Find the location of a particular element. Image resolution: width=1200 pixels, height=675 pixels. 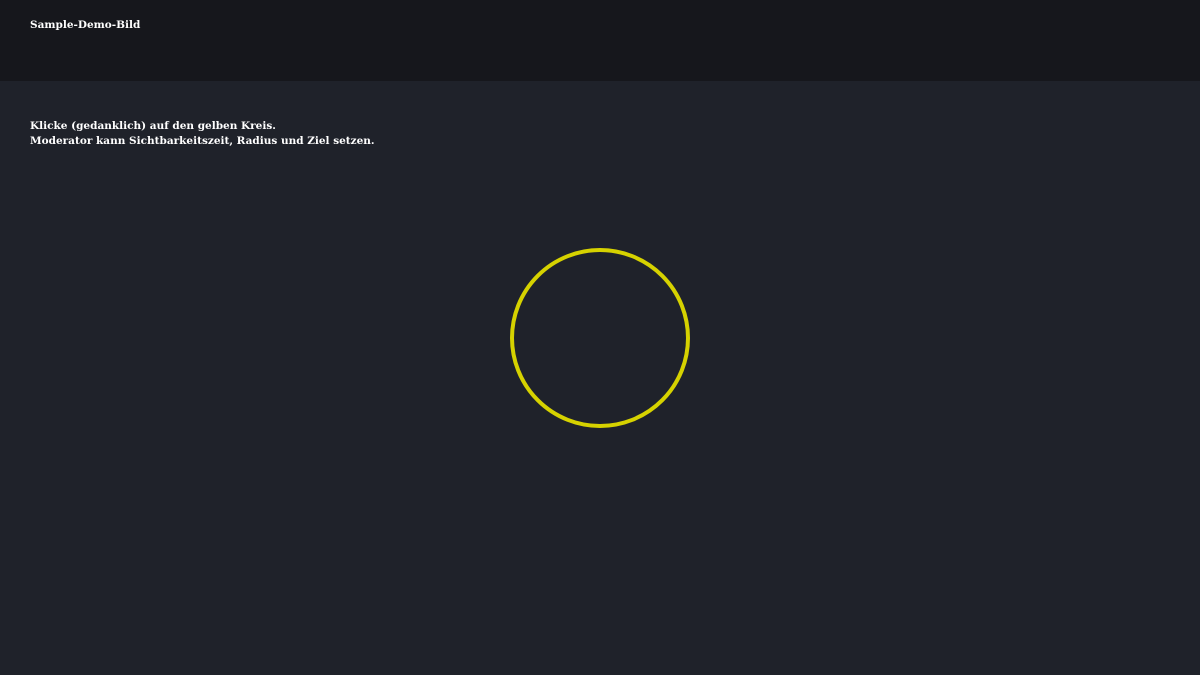

target-circle is located at coordinates (600, 338).